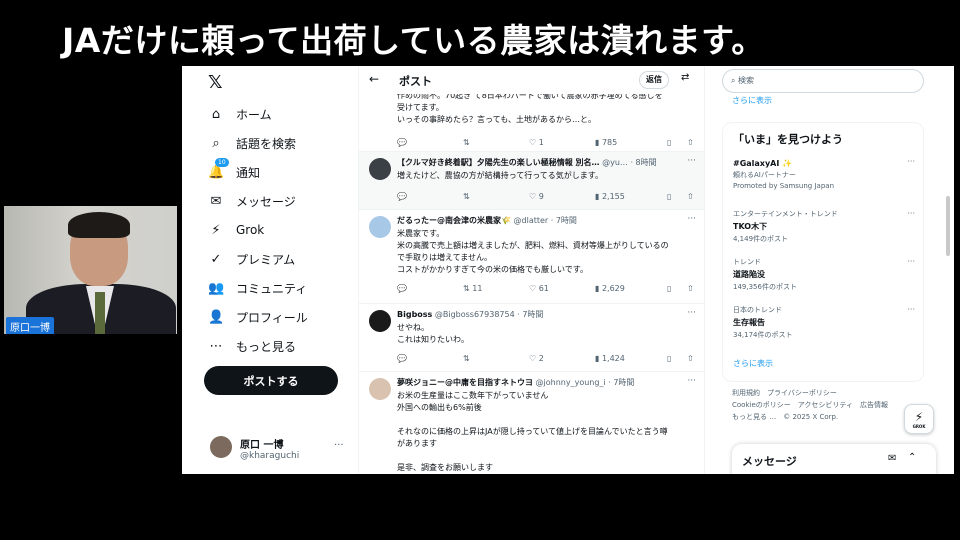 The width and height of the screenshot is (960, 540). Describe the element at coordinates (433, 333) in the screenshot. I see `tweet-text: せやね。 これは知りたいわ。` at that location.